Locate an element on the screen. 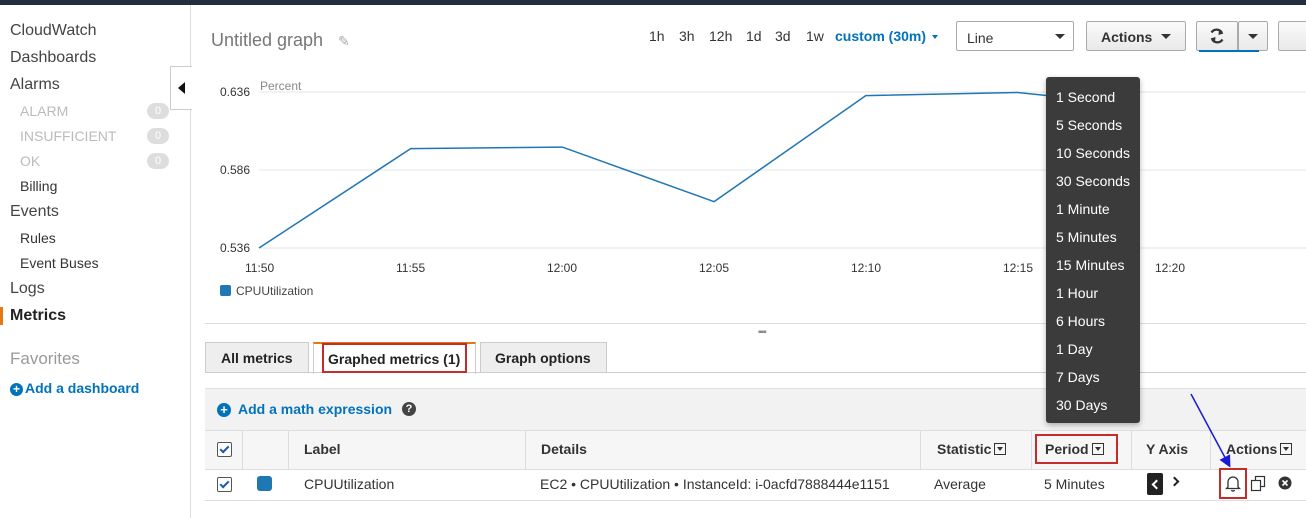 The height and width of the screenshot is (518, 1306). header-label: Label is located at coordinates (322, 449).